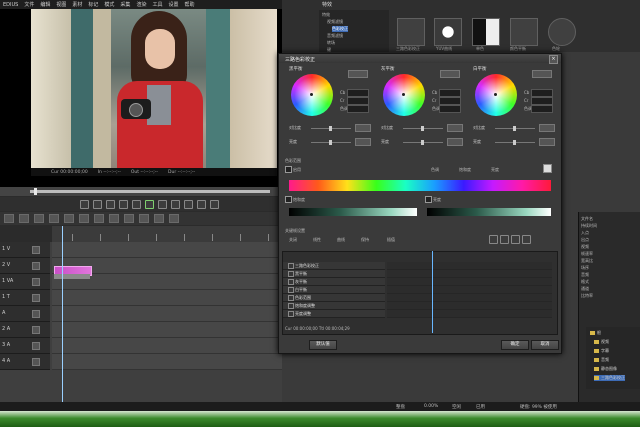 This screenshot has width=640, height=427. I want to click on tree-item: 音频滤镜, so click(335, 36).